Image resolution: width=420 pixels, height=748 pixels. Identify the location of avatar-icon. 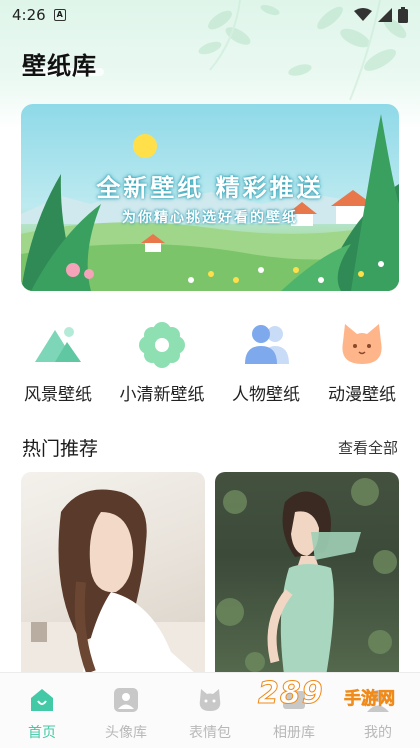
(126, 700).